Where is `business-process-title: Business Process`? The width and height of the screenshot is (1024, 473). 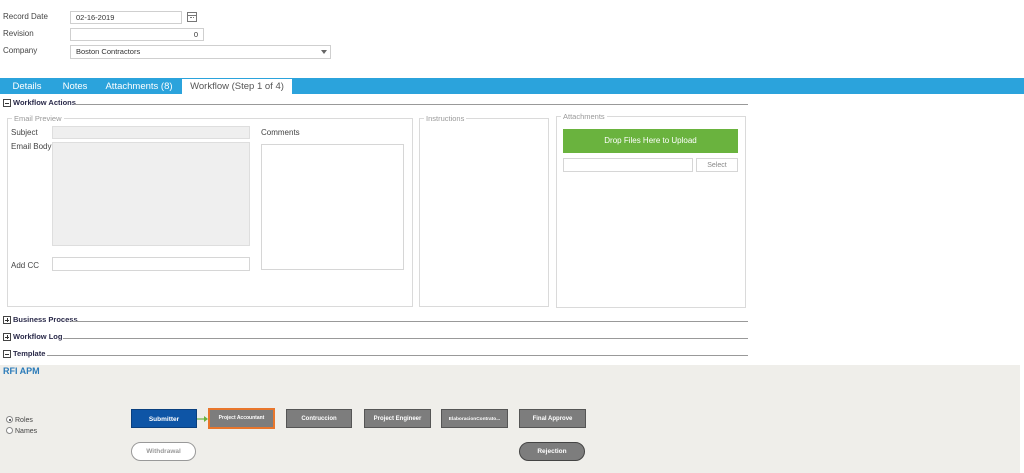
business-process-title: Business Process is located at coordinates (45, 319).